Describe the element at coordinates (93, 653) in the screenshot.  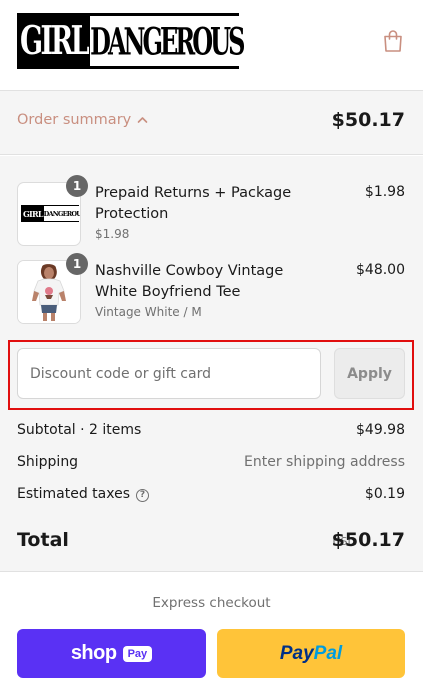
I see `shop-pay-wordmark: shop` at that location.